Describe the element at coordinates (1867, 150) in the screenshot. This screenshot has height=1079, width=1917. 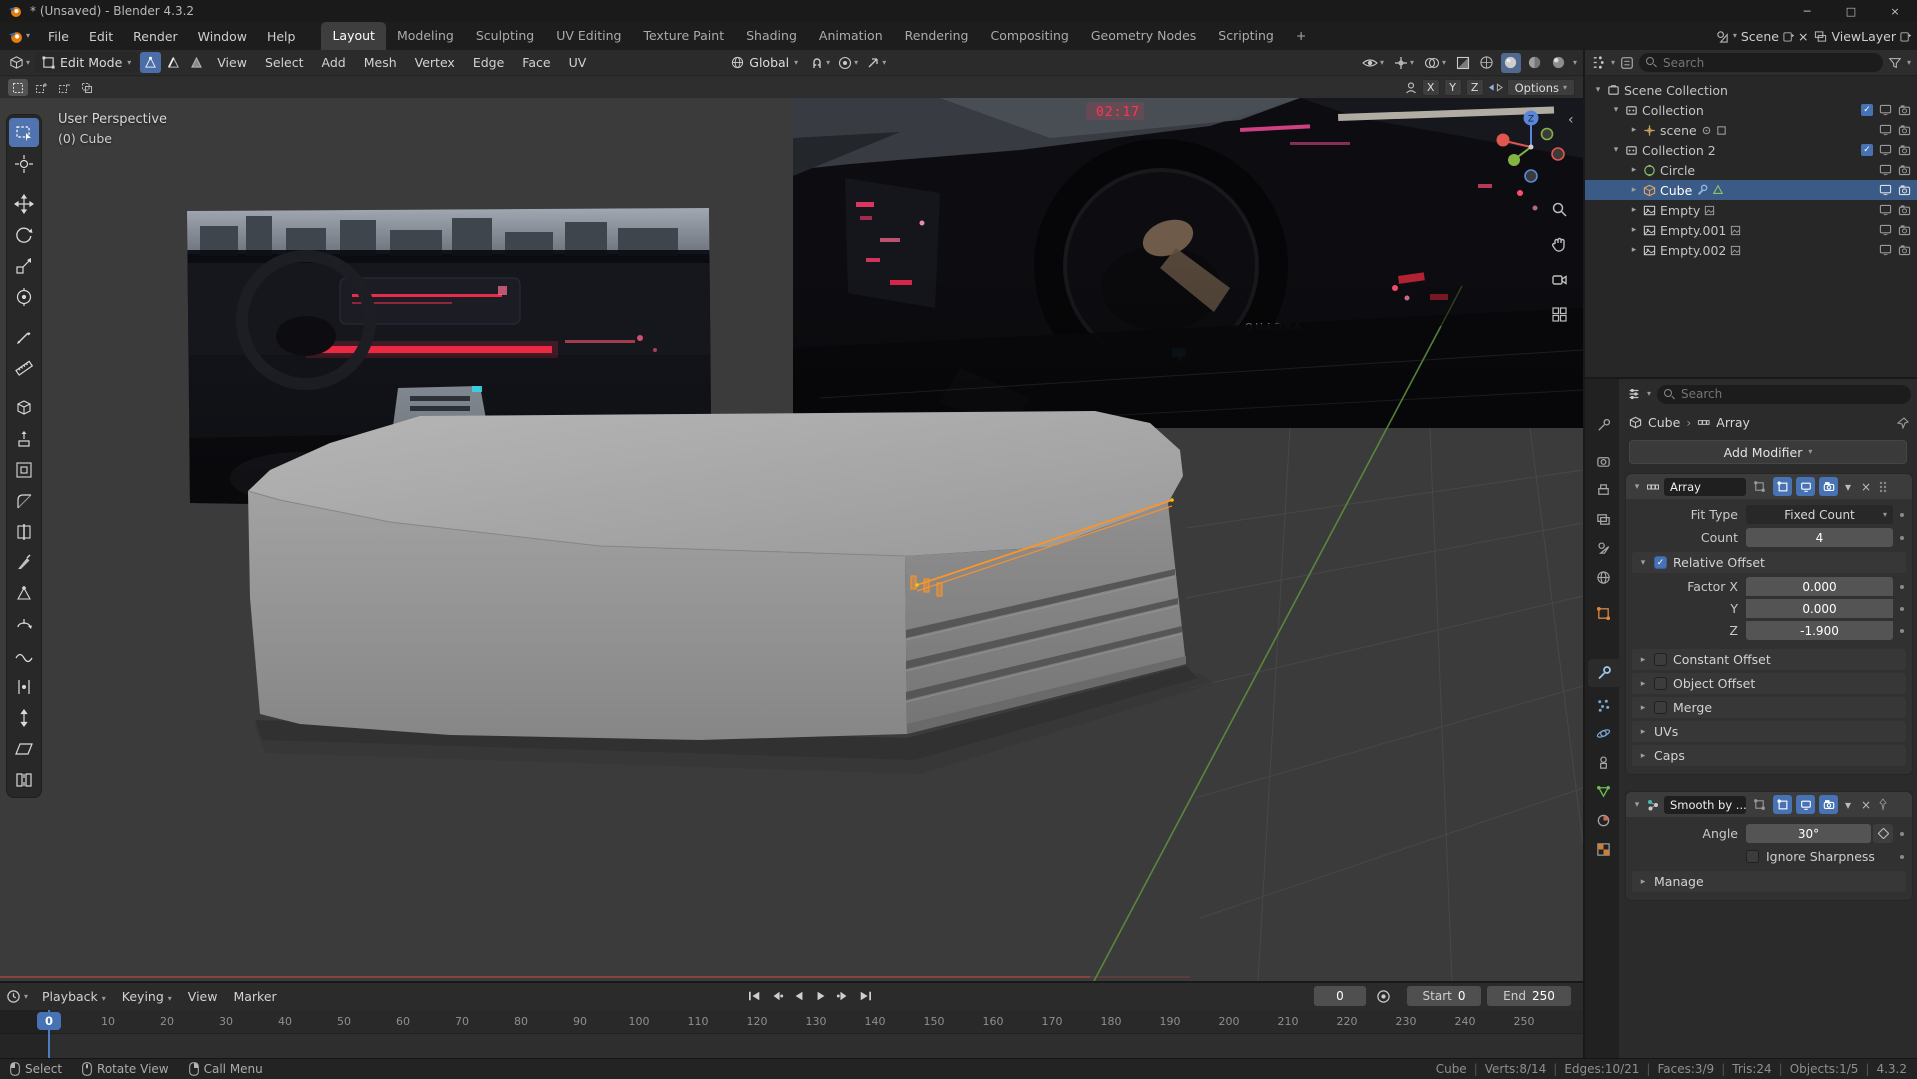
I see `collection-exclude-checkbox: ✓` at that location.